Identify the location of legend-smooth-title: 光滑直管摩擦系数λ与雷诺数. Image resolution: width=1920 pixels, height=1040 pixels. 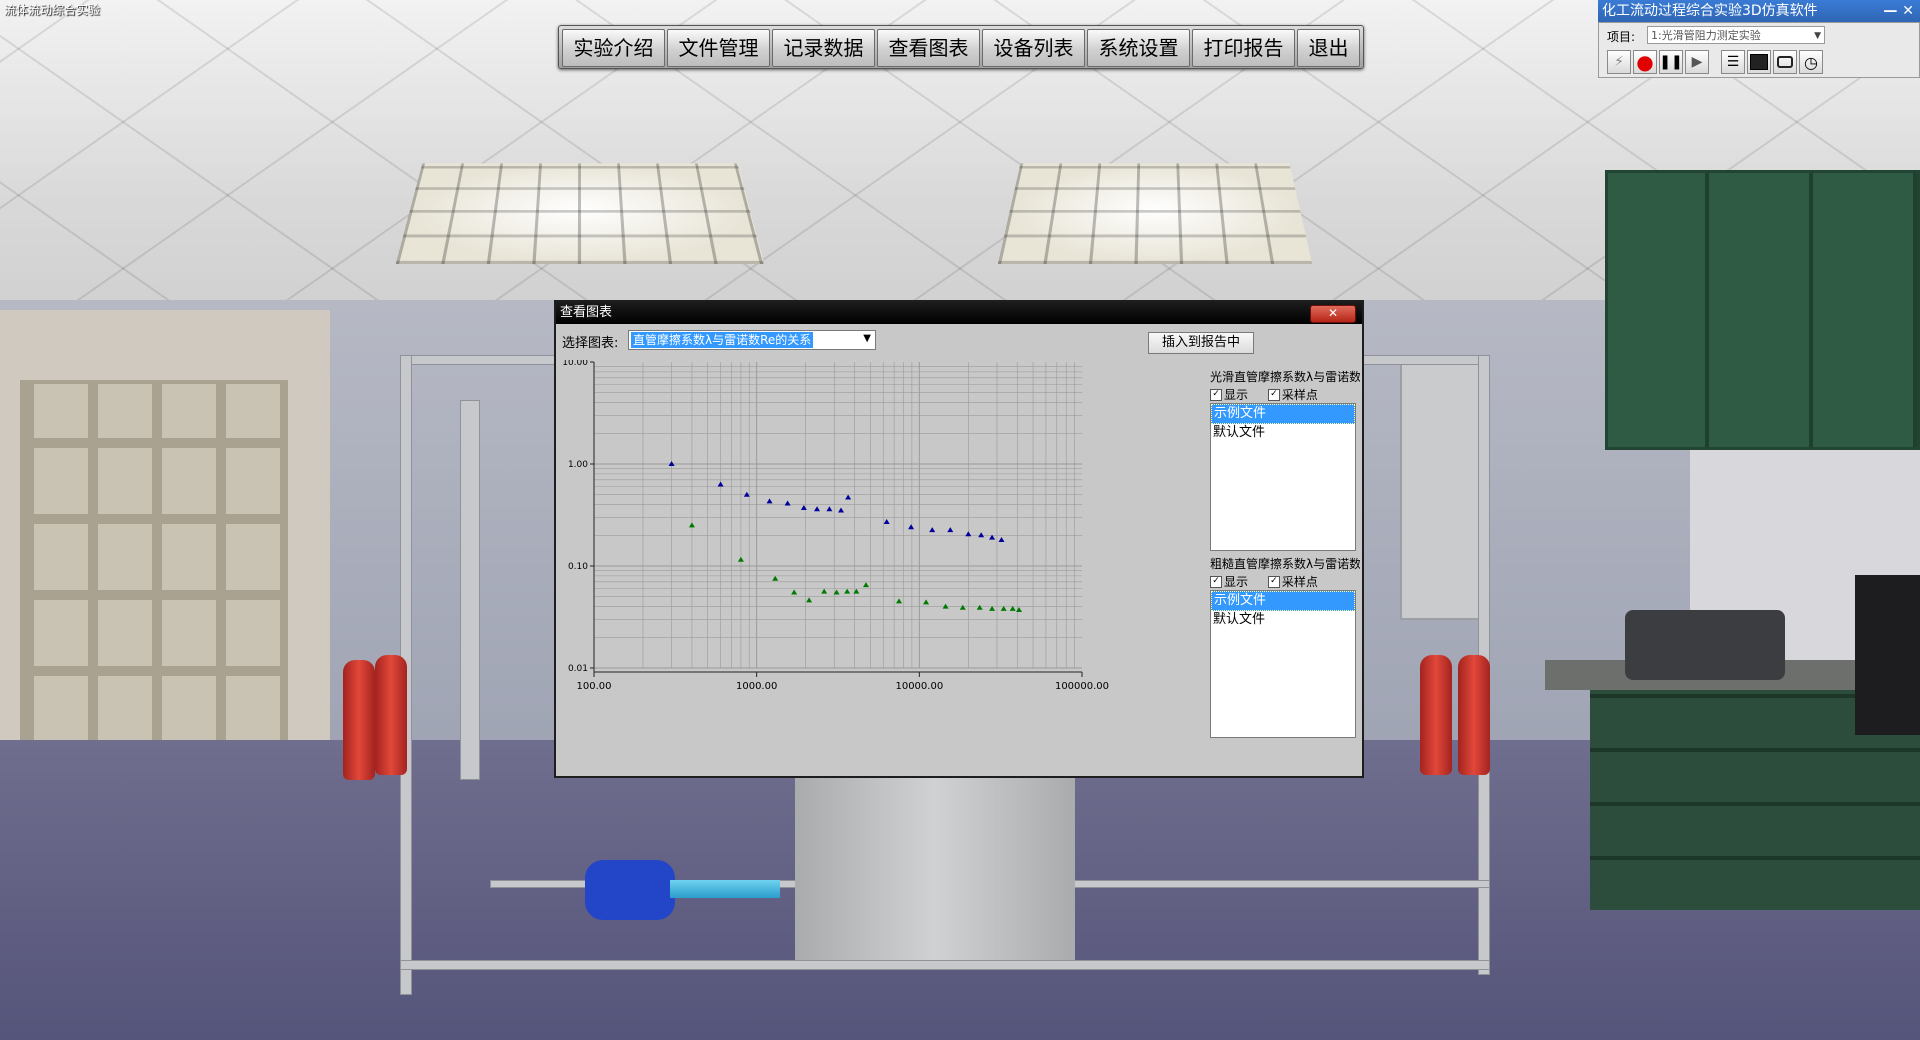
(1285, 377).